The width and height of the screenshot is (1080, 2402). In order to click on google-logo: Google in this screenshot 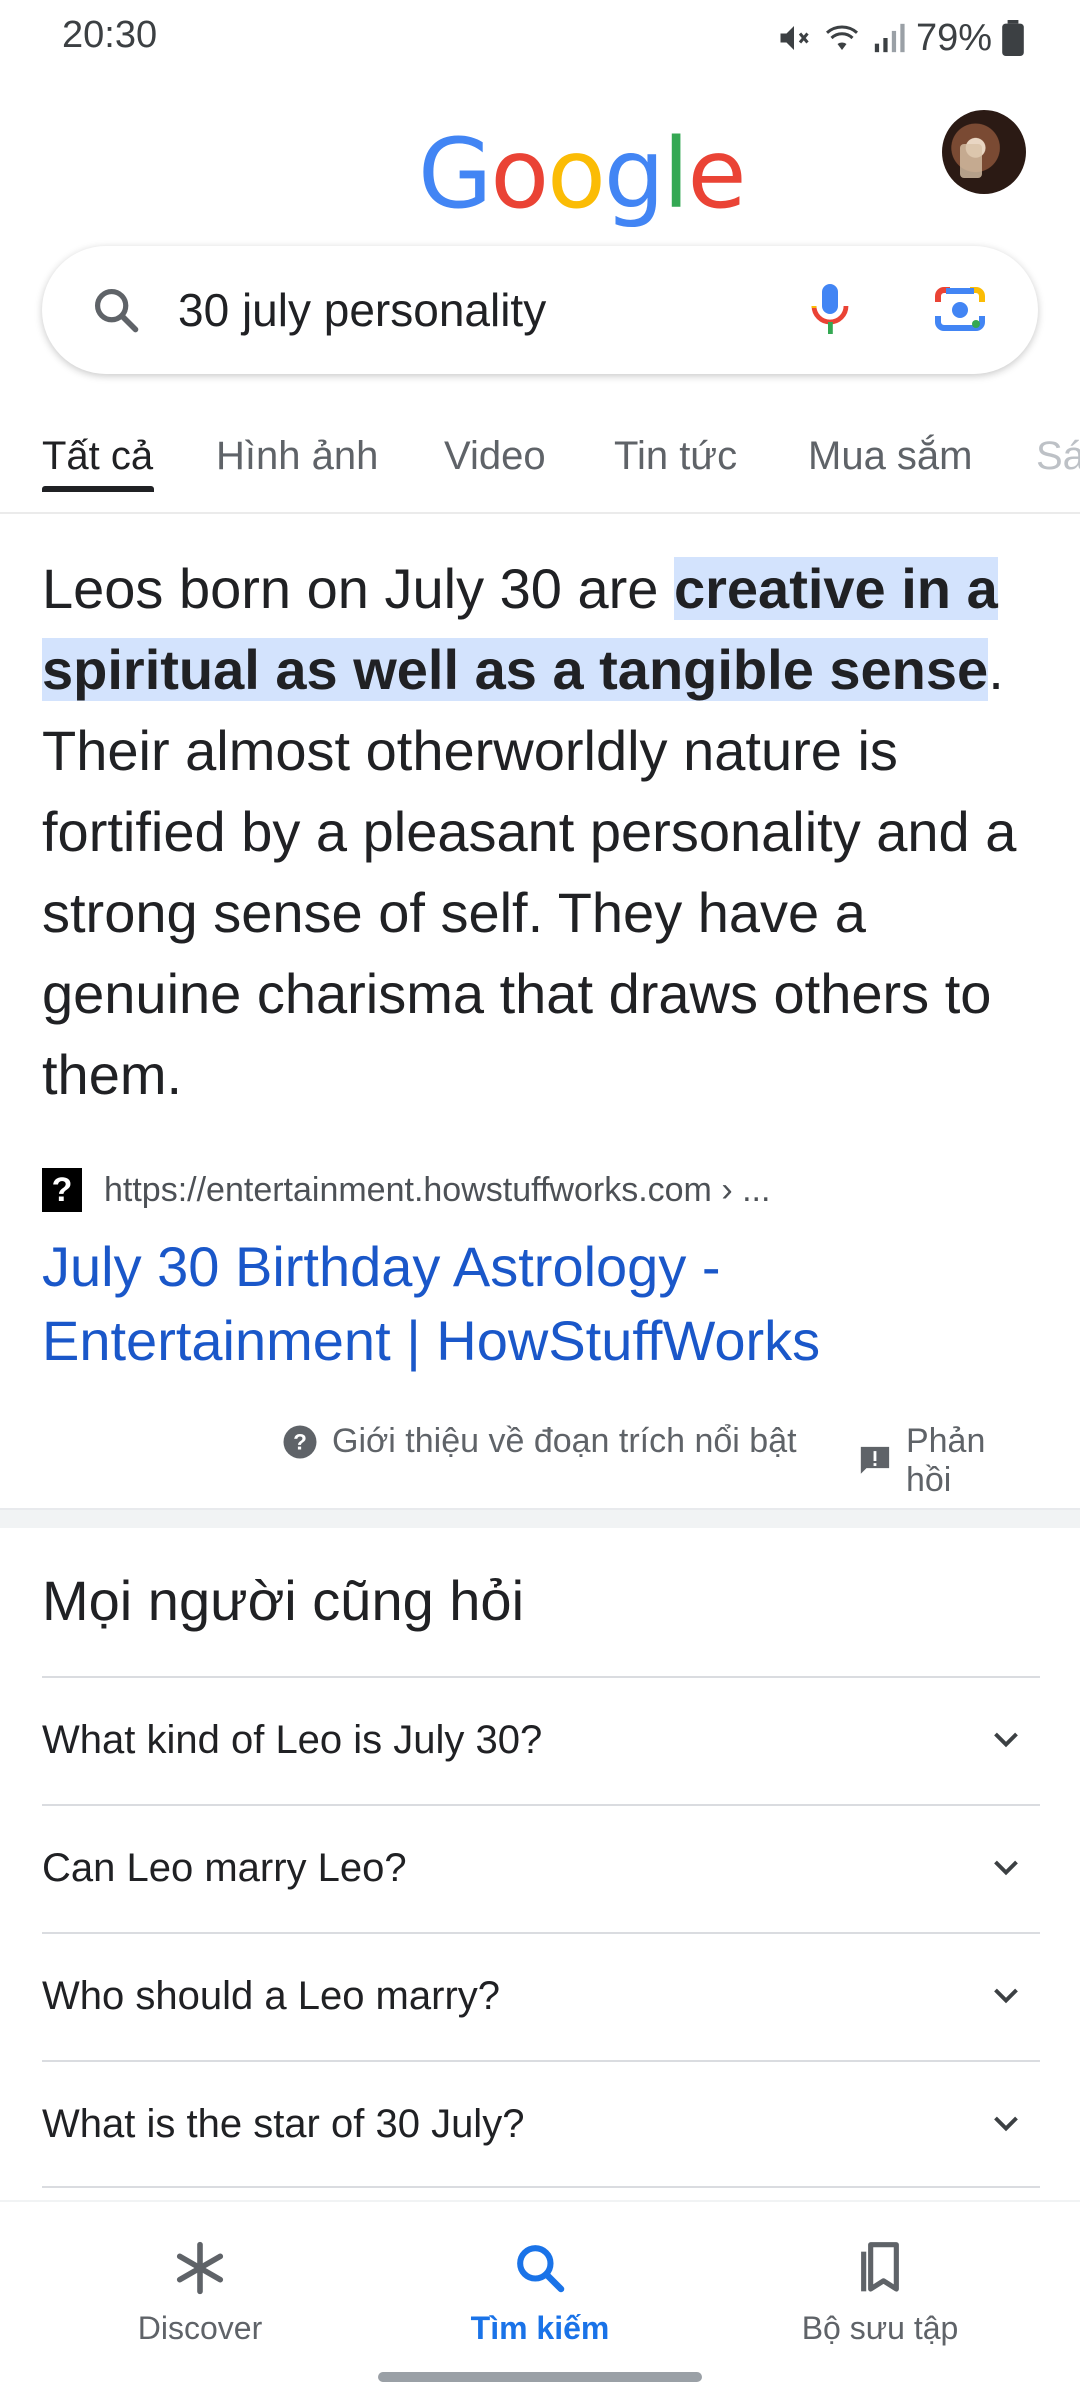, I will do `click(582, 174)`.